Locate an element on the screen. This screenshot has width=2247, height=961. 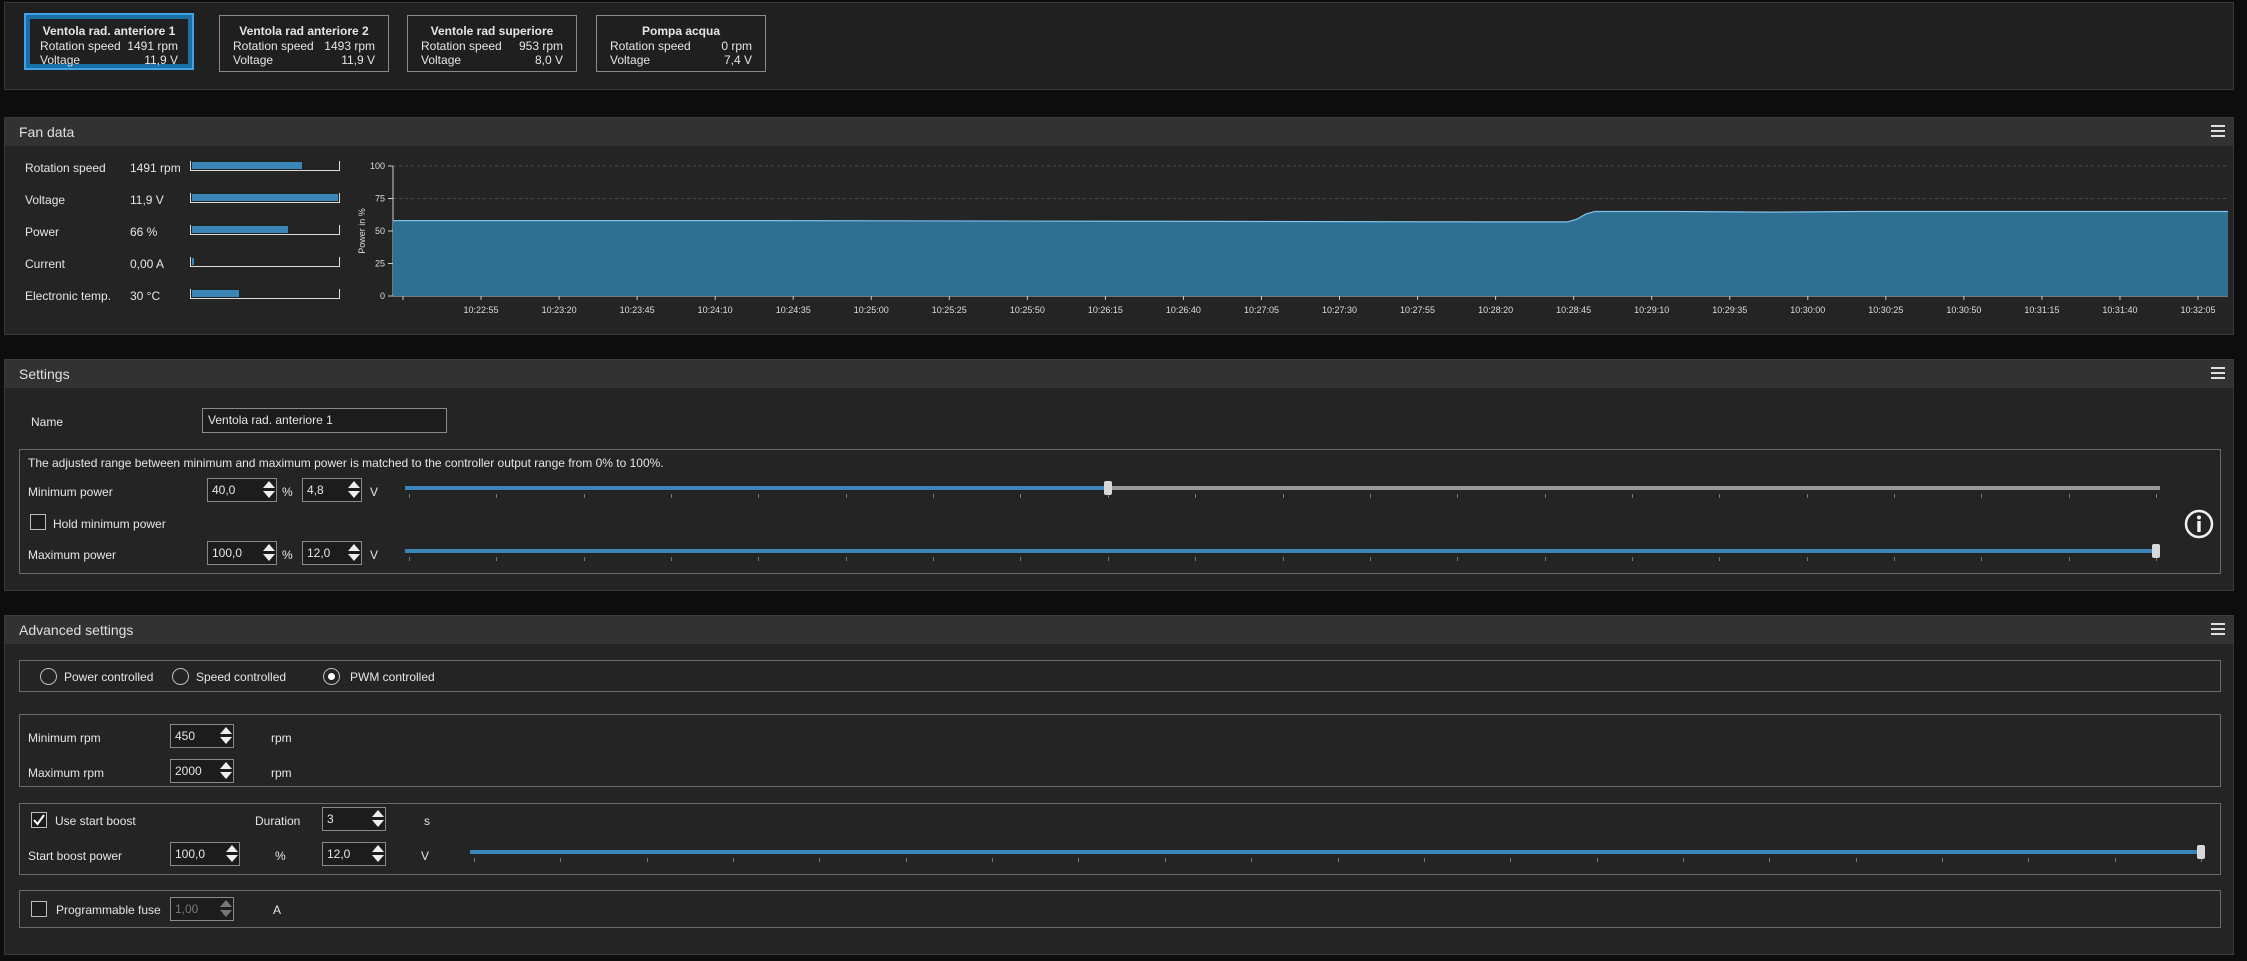
duration-stepper: 3 is located at coordinates (354, 819).